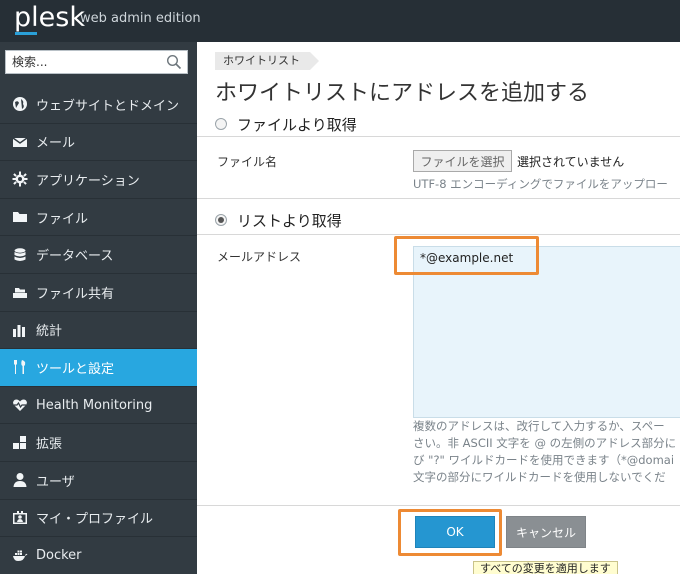 This screenshot has height=574, width=680. Describe the element at coordinates (98, 218) in the screenshot. I see `sidebar-item-files: ファイル` at that location.